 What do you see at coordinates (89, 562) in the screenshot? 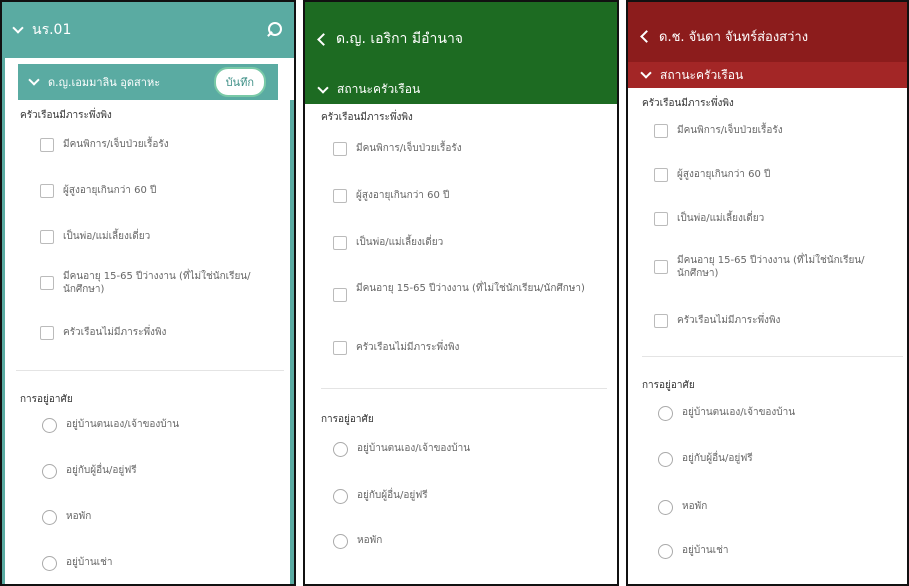
I see `option-label: อยู่บ้านเช่า` at bounding box center [89, 562].